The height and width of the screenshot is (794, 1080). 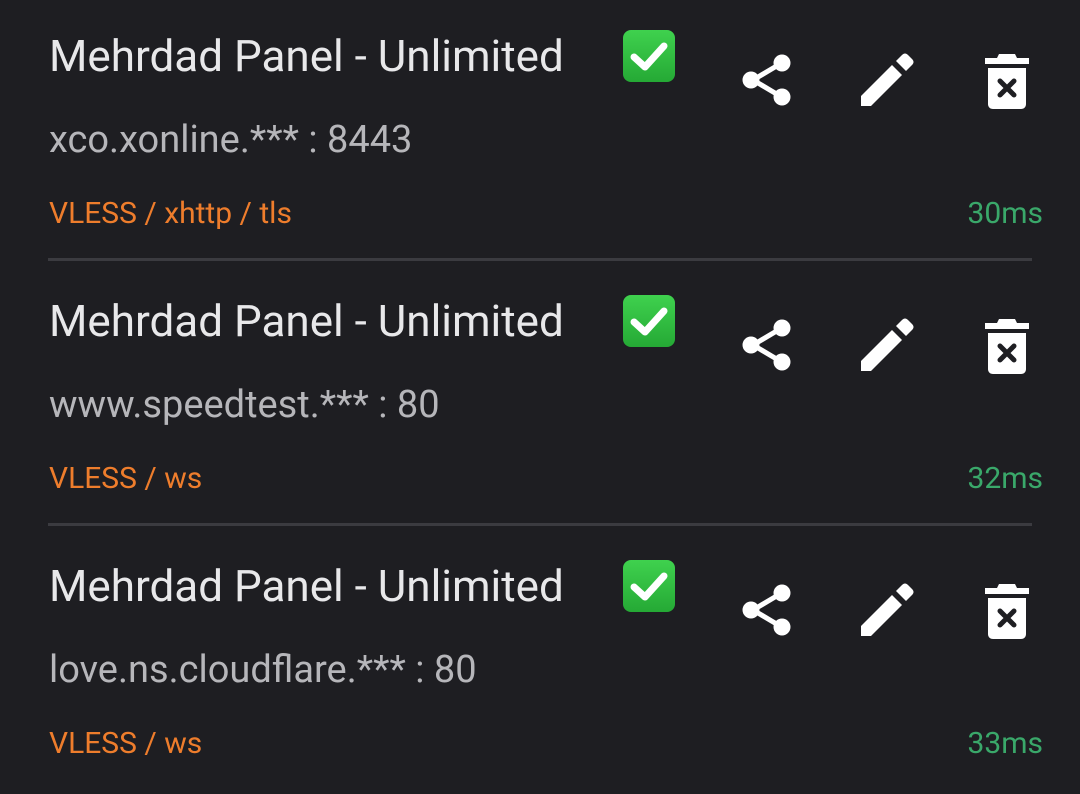 I want to click on server-address: www.speedtest.*** : 80, so click(x=244, y=405).